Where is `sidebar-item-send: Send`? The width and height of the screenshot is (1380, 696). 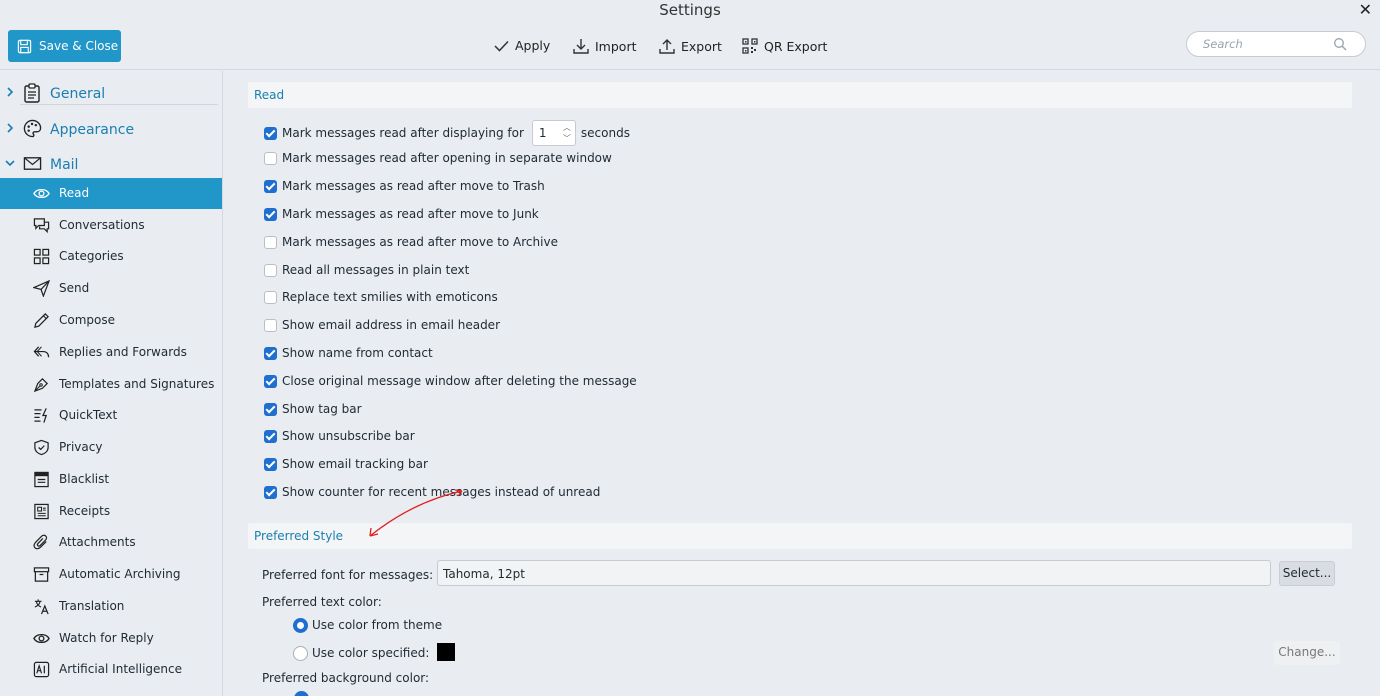
sidebar-item-send: Send is located at coordinates (111, 288).